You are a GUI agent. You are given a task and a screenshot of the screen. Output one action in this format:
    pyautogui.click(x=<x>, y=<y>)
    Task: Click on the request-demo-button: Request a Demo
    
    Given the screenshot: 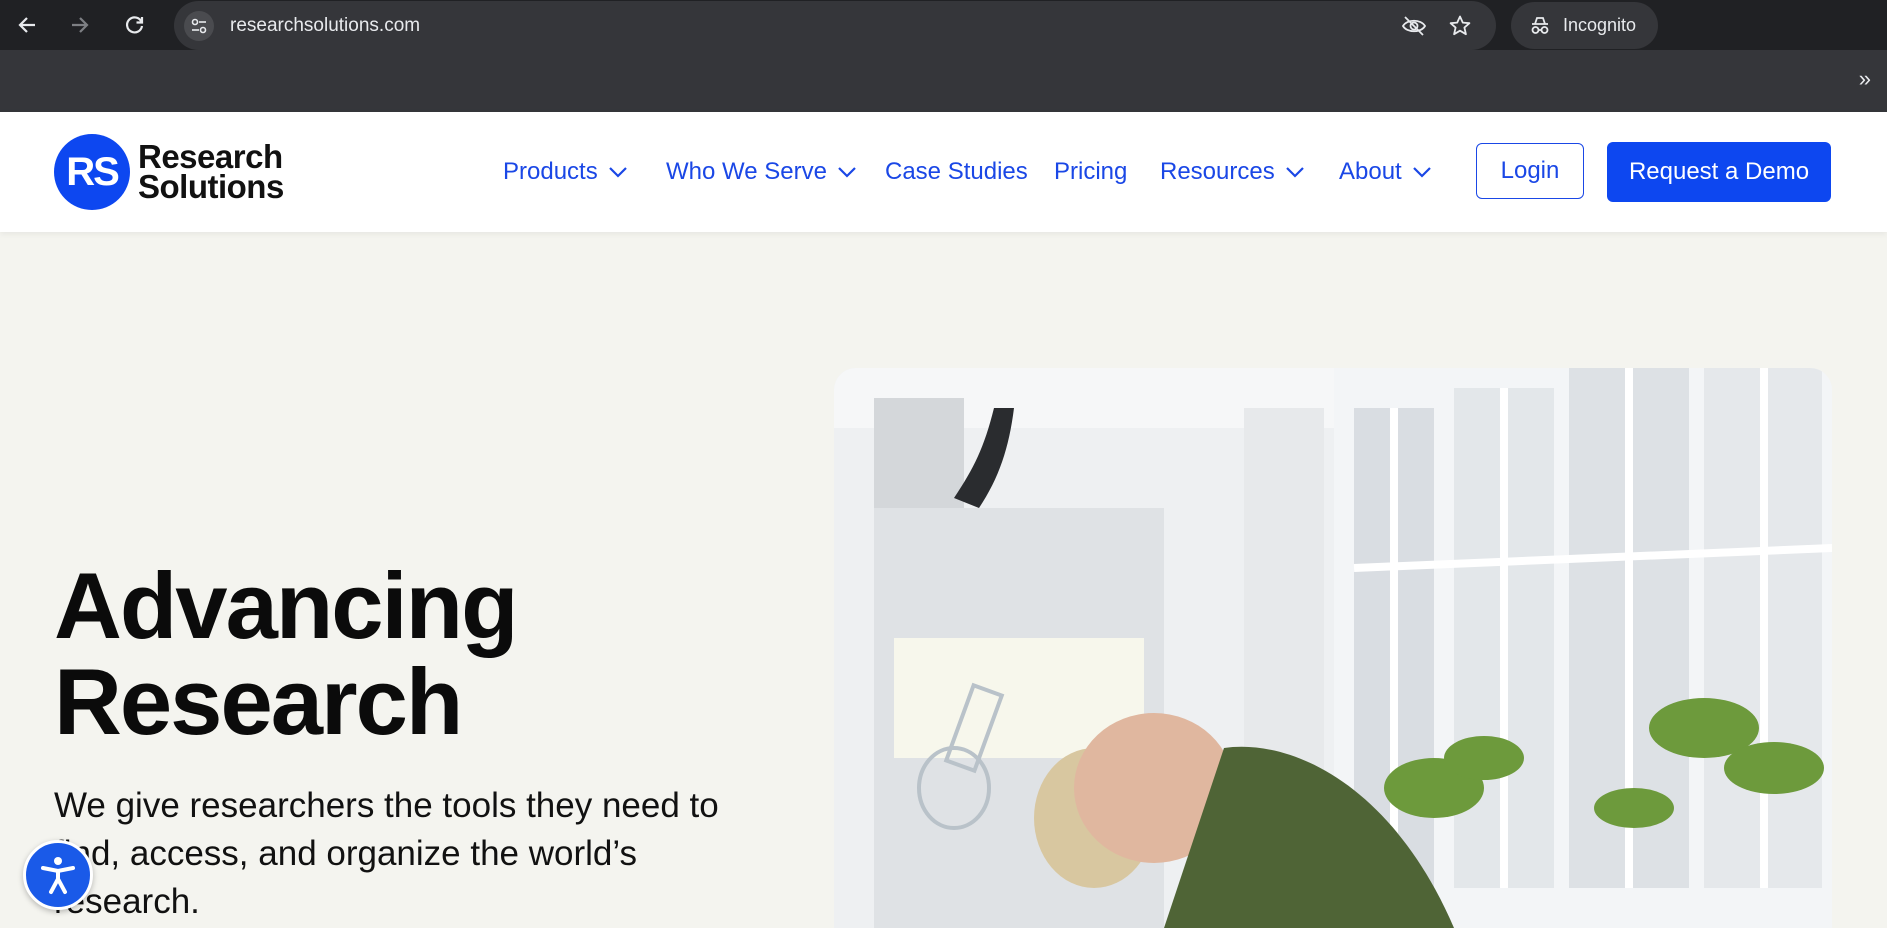 What is the action you would take?
    pyautogui.click(x=1719, y=172)
    